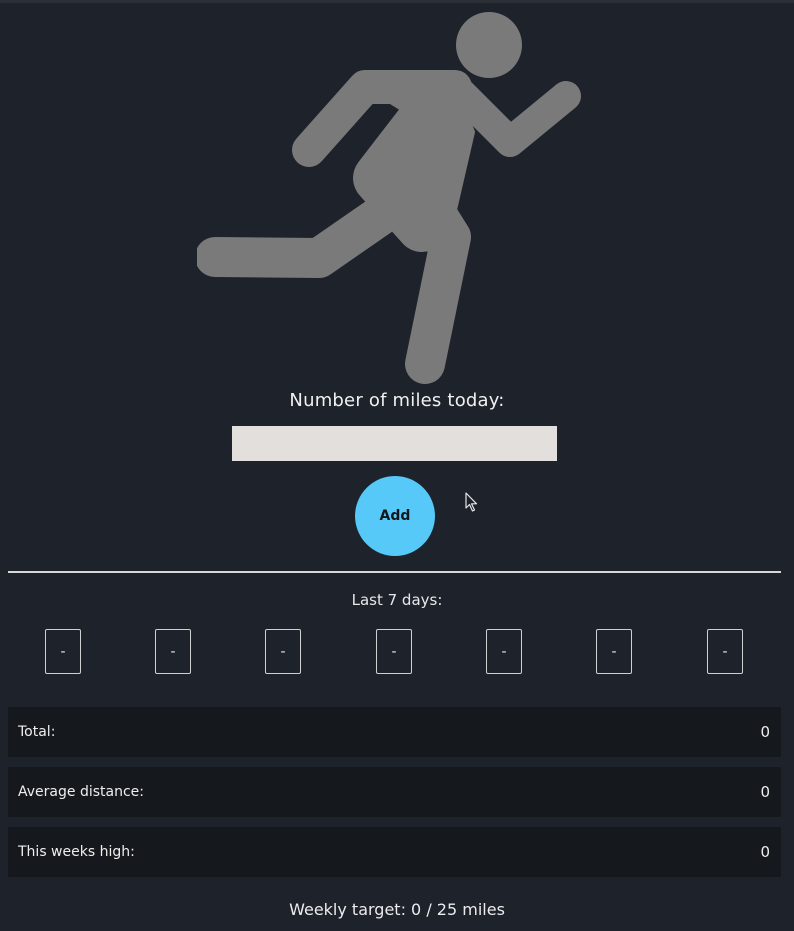  What do you see at coordinates (76, 852) in the screenshot?
I see `weekly-high-label: This weeks high:` at bounding box center [76, 852].